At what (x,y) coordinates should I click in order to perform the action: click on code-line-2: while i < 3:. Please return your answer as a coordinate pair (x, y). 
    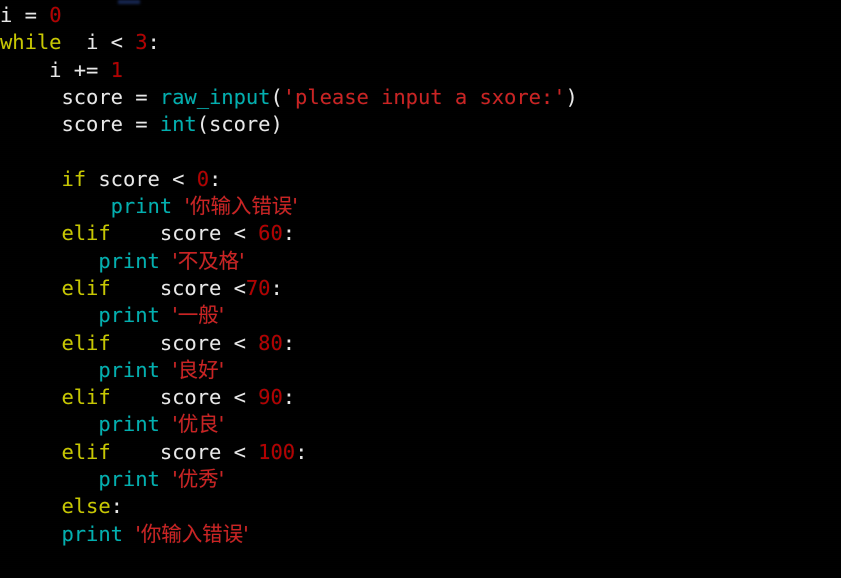
    Looking at the image, I should click on (420, 42).